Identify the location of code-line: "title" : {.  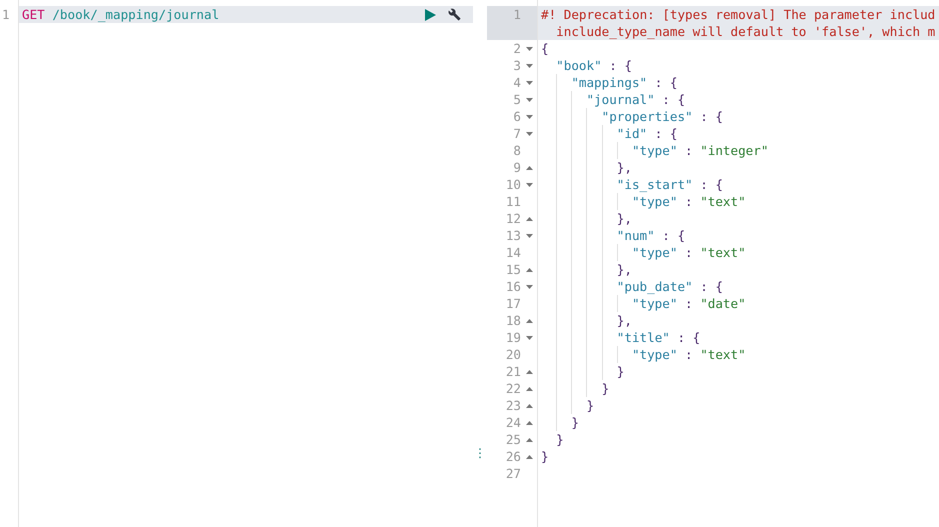
(620, 337).